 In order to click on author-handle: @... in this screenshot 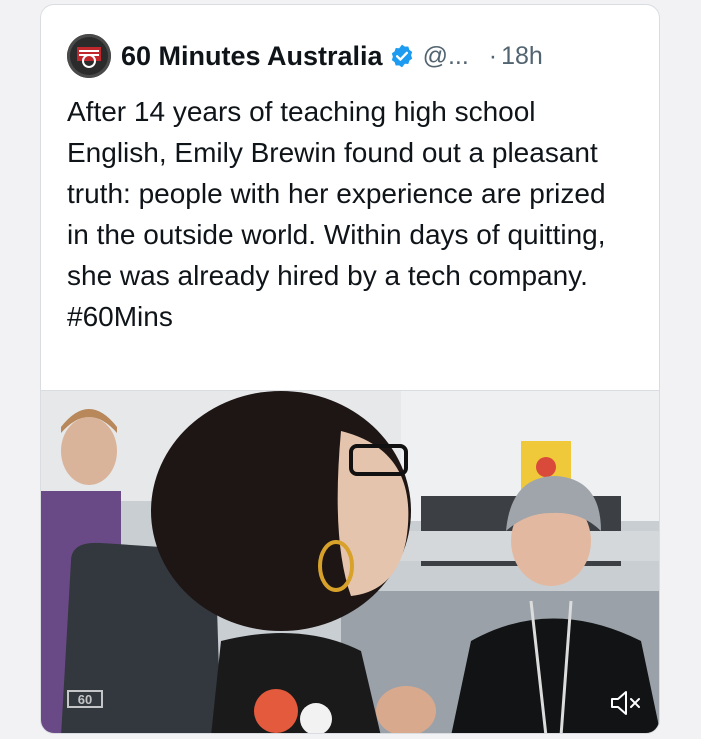, I will do `click(446, 56)`.